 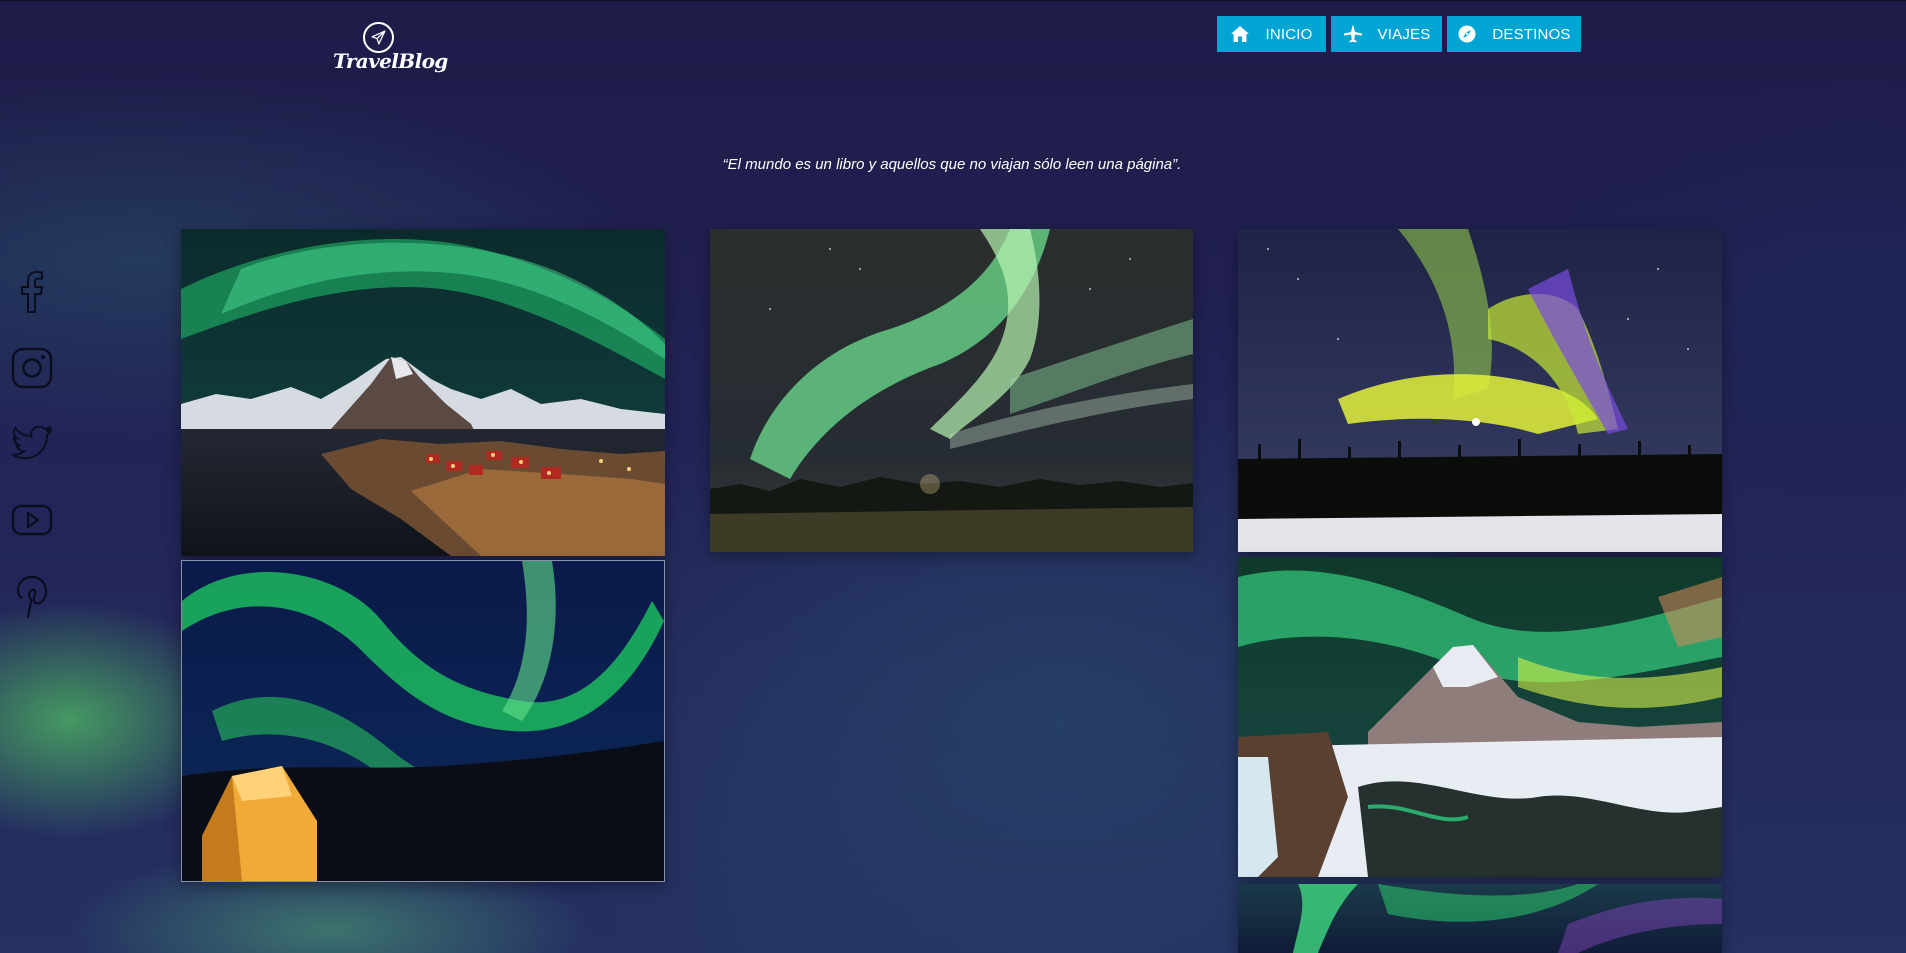 I want to click on nav-viajes-button: VIAJES, so click(x=1386, y=34).